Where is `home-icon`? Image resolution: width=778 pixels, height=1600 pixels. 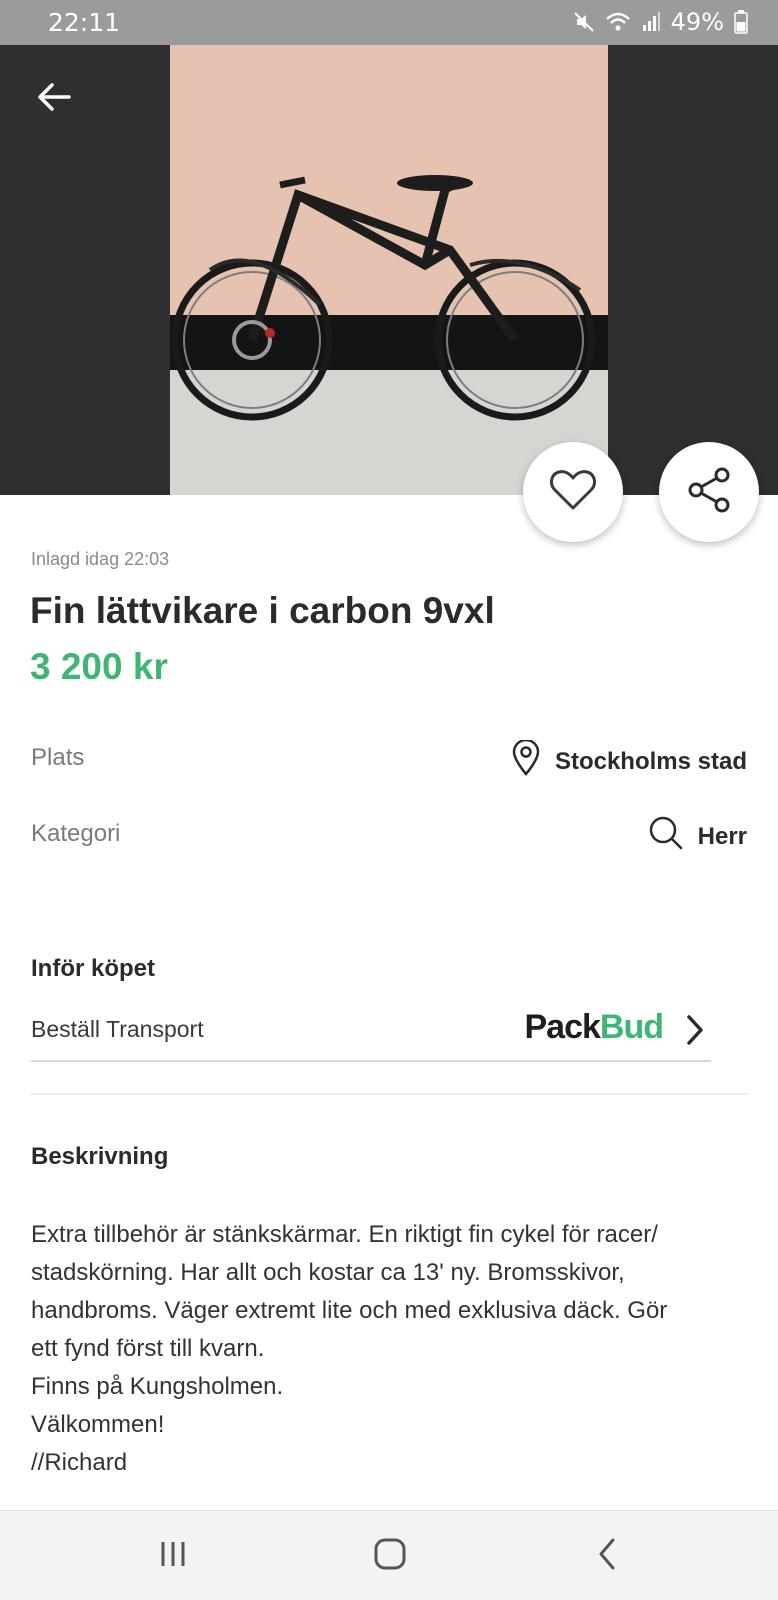 home-icon is located at coordinates (390, 1556).